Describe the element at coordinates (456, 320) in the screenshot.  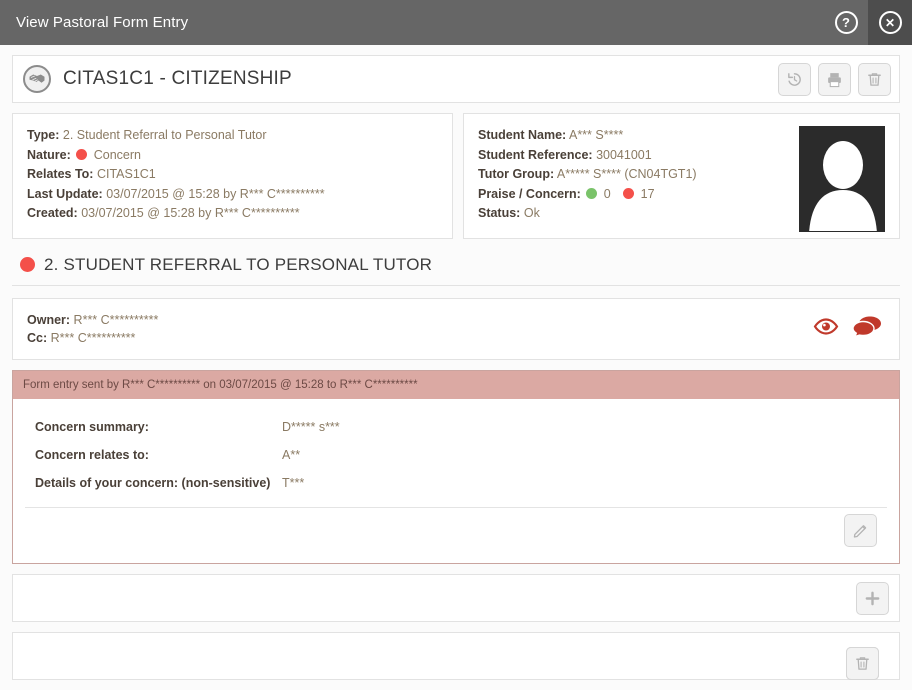
I see `owner-row: Owner: R*** C**********` at that location.